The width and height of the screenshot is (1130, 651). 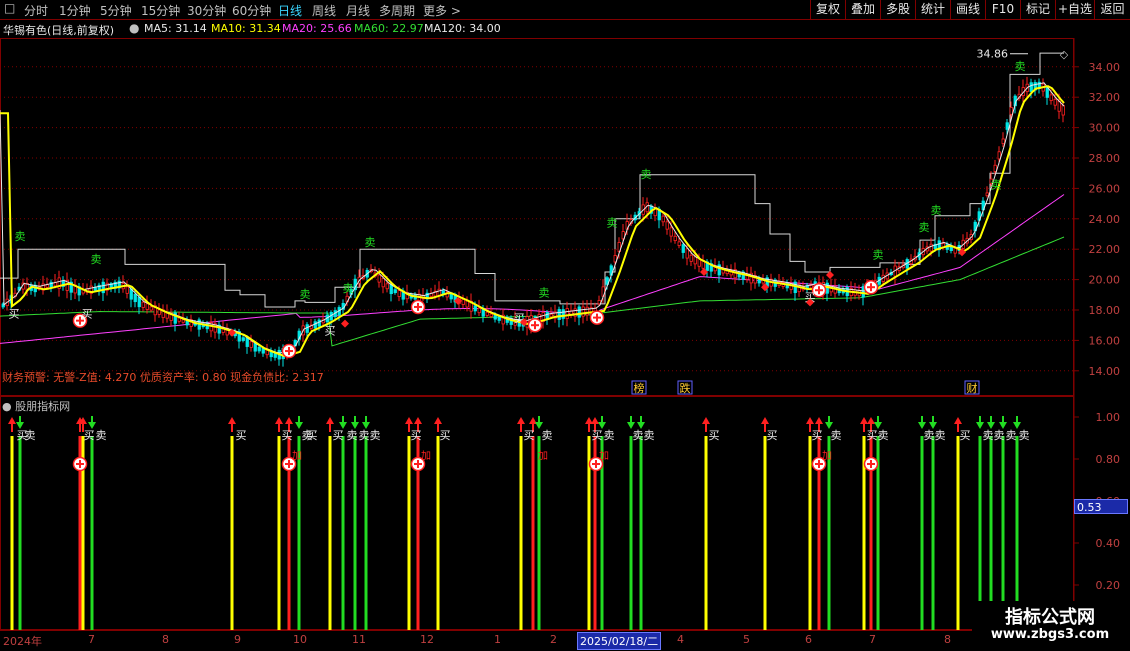 What do you see at coordinates (58, 30) in the screenshot?
I see `stock-title: 华锡有色(日线,前复权)` at bounding box center [58, 30].